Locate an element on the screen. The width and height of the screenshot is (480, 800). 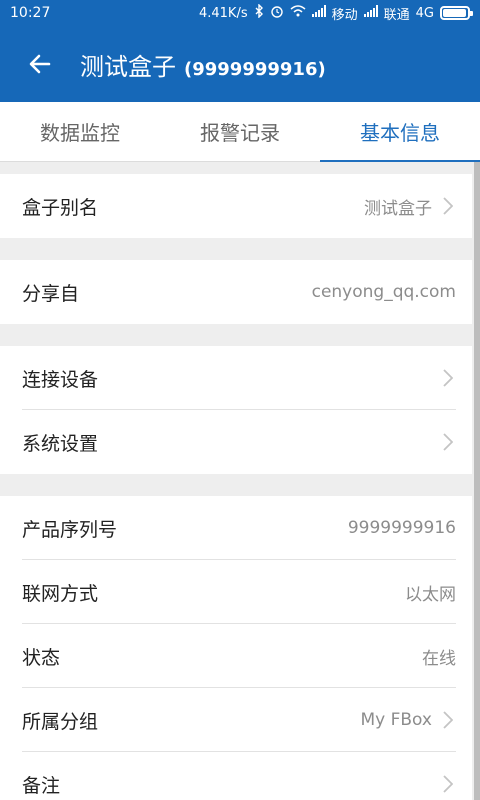
row-label: 状态 is located at coordinates (41, 657).